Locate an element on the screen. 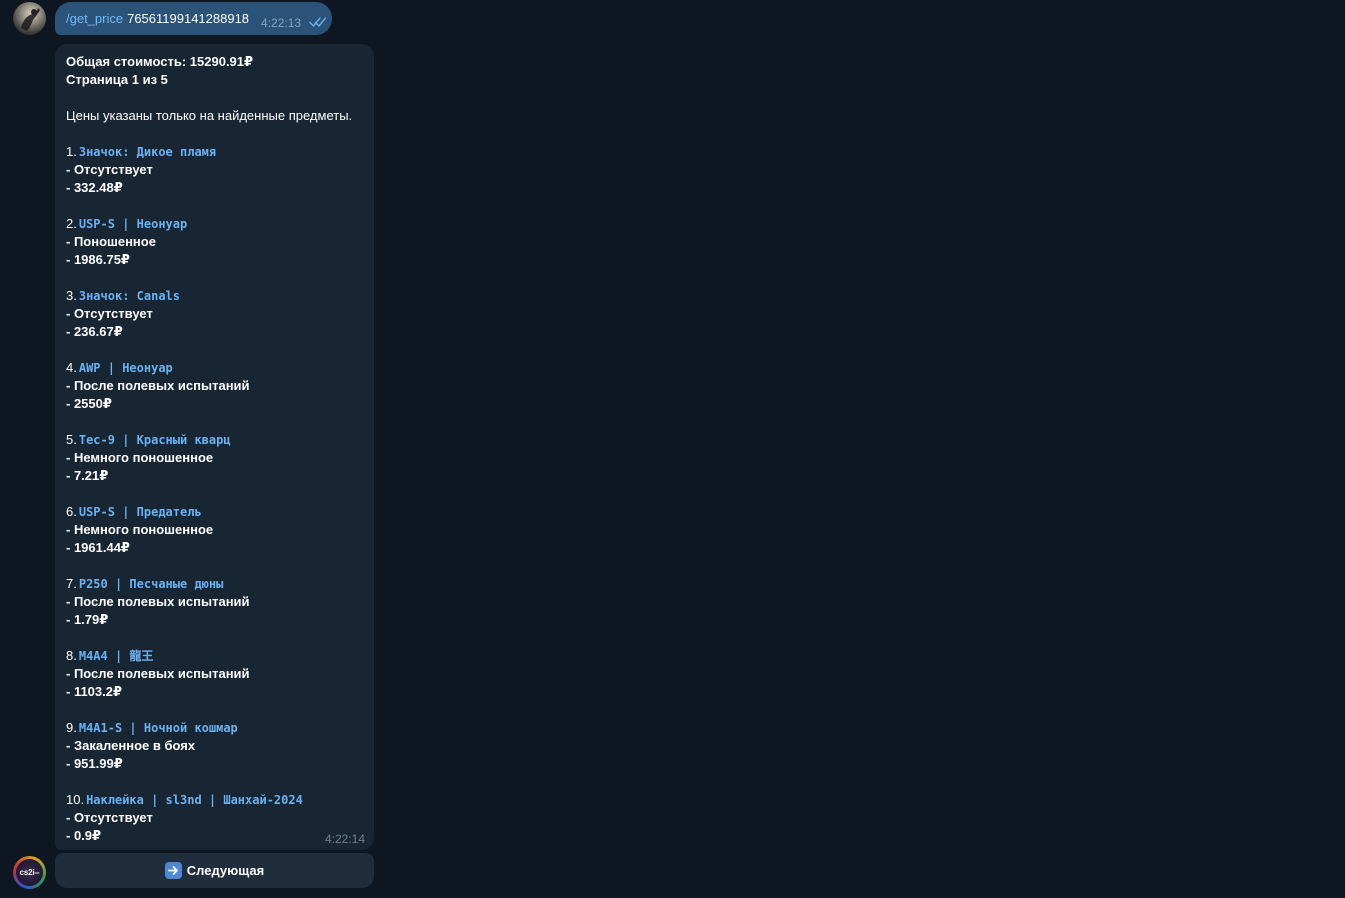  item-price: - 951.99₽ is located at coordinates (94, 763).